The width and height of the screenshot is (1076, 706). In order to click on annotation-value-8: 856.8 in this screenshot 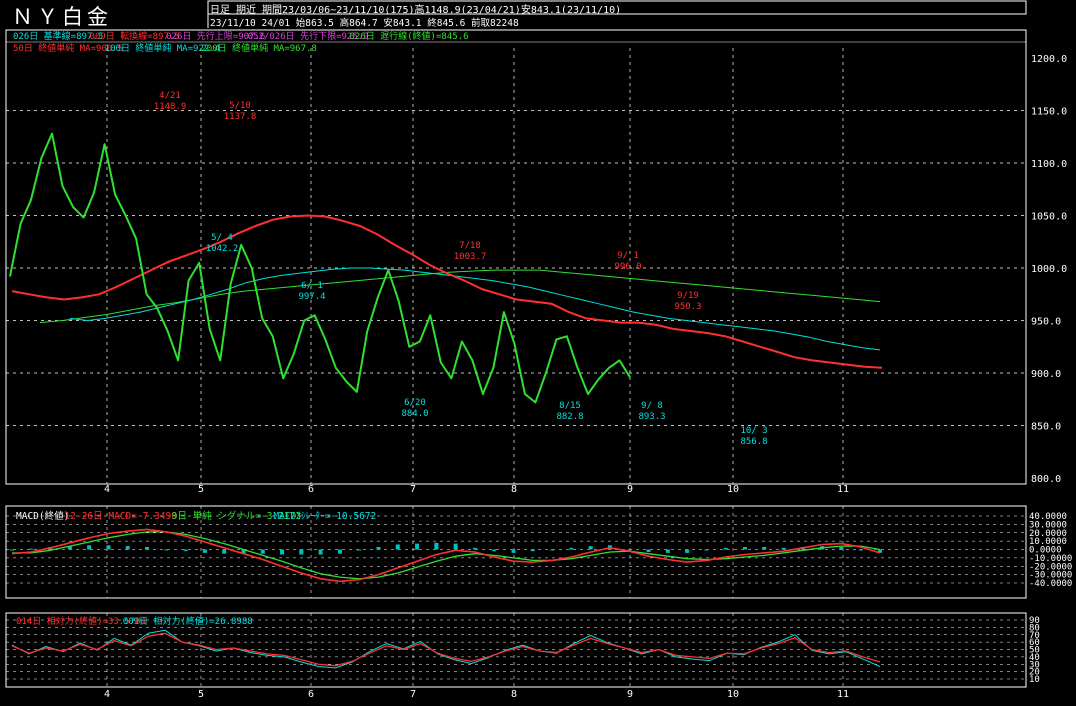, I will do `click(753, 442)`.